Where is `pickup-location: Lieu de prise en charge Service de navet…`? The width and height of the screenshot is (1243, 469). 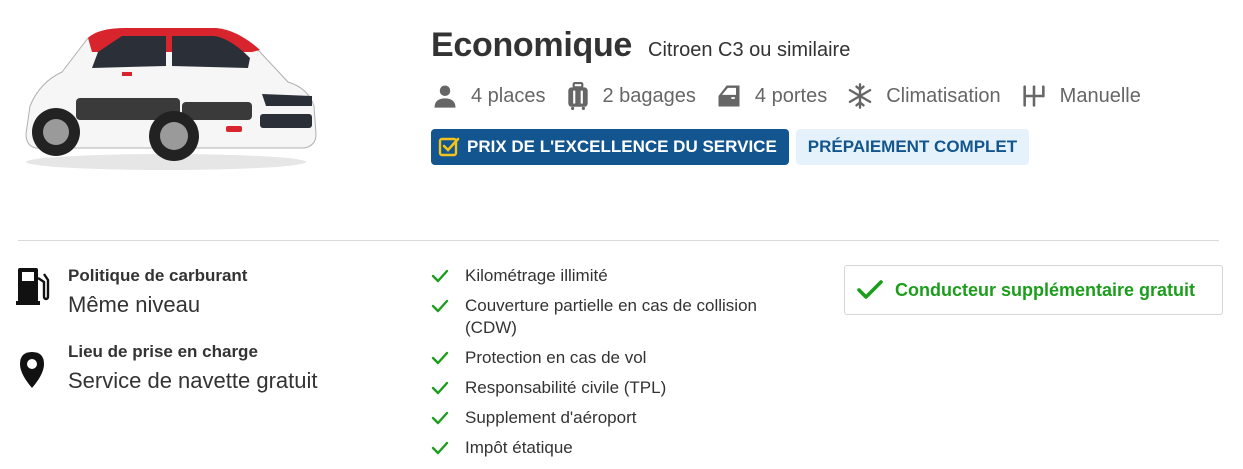 pickup-location: Lieu de prise en charge Service de navet… is located at coordinates (166, 368).